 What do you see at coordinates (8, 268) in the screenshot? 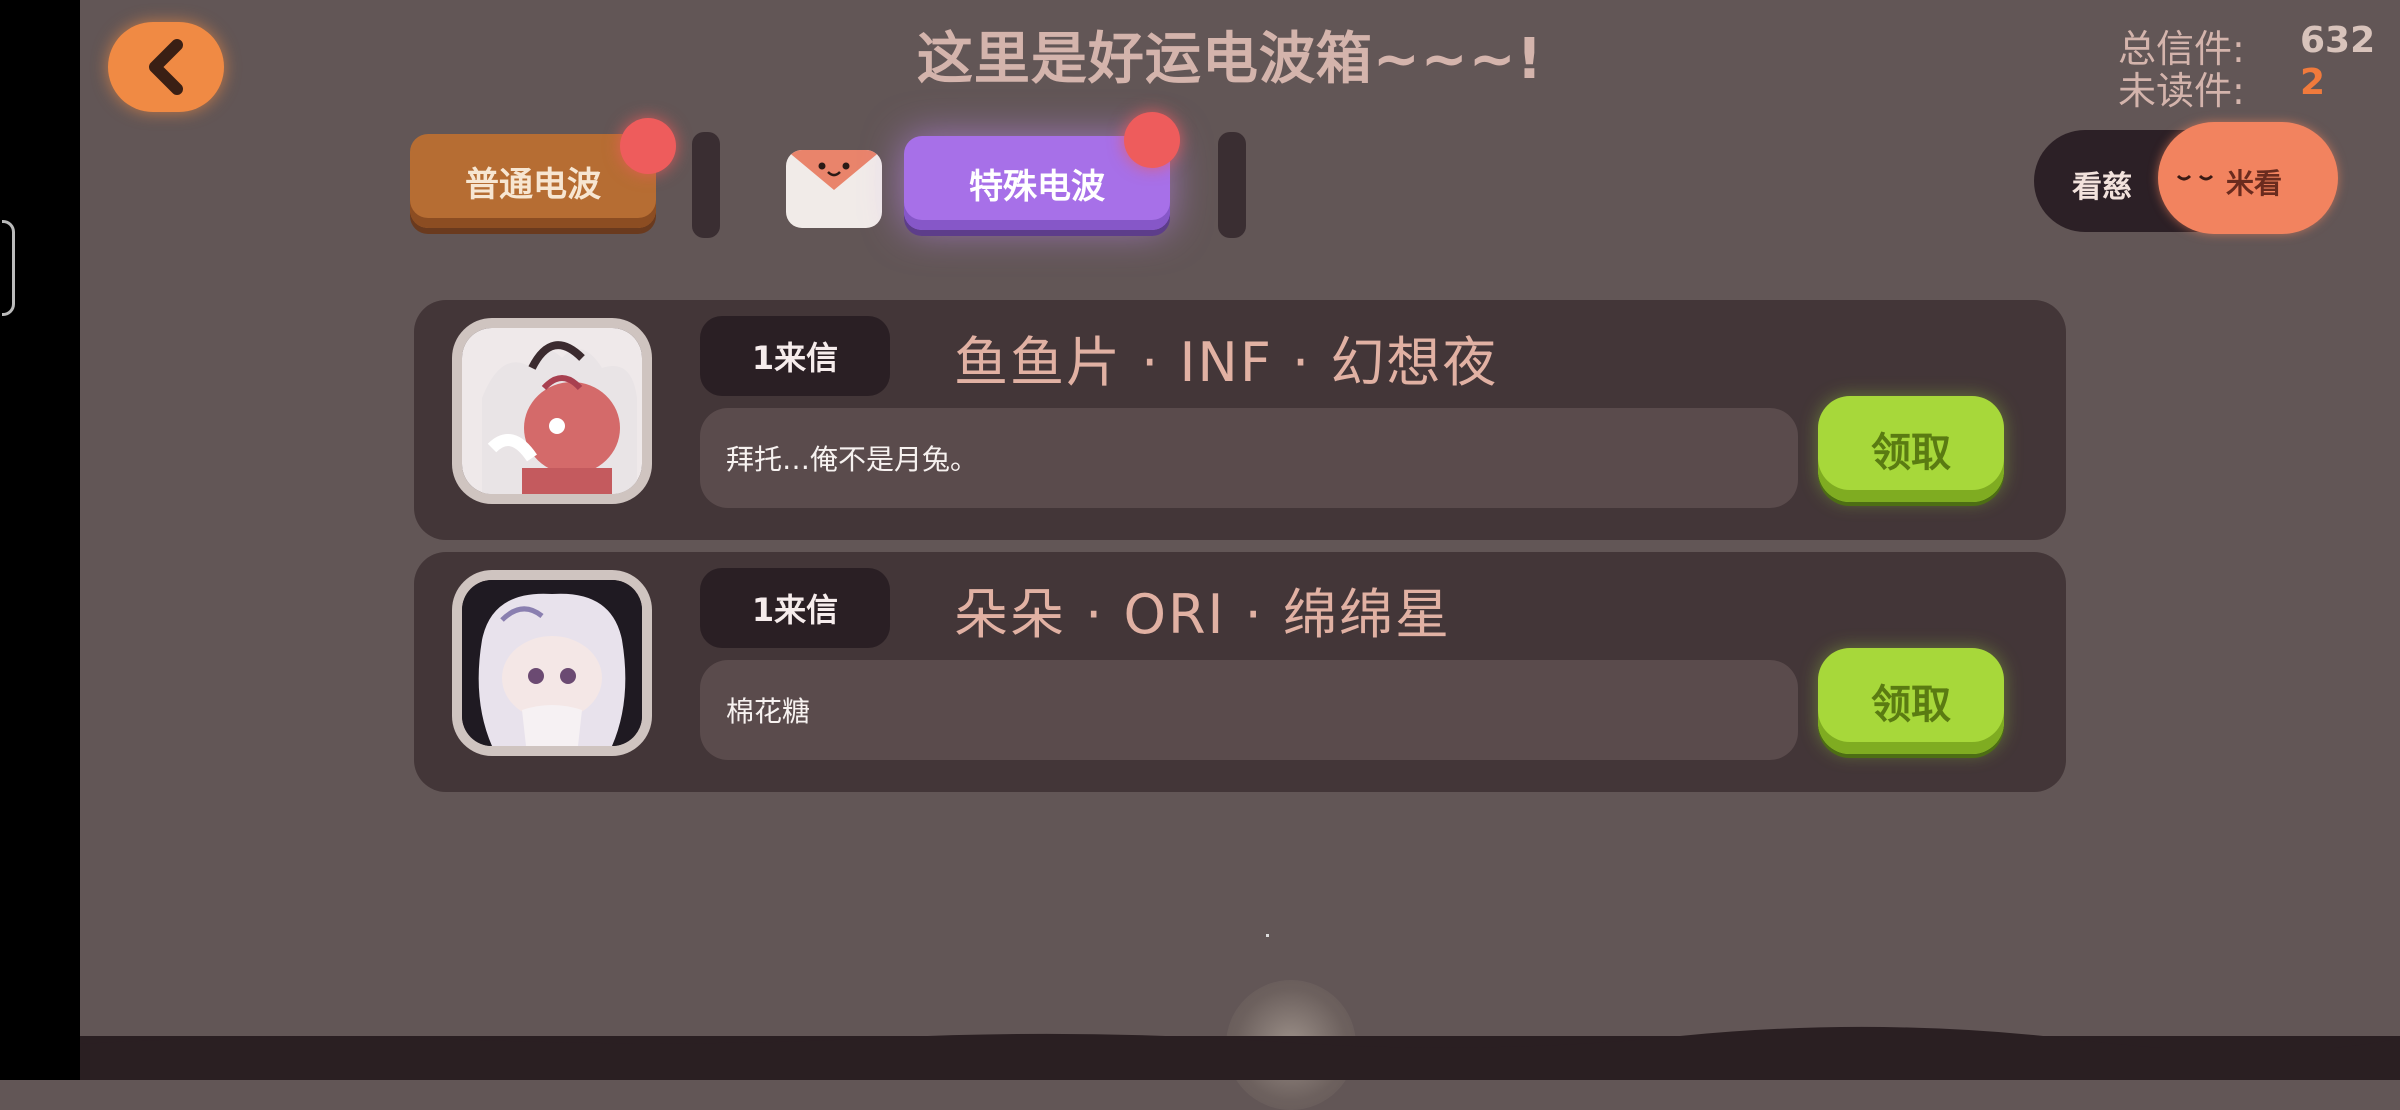
I see `side-handle` at bounding box center [8, 268].